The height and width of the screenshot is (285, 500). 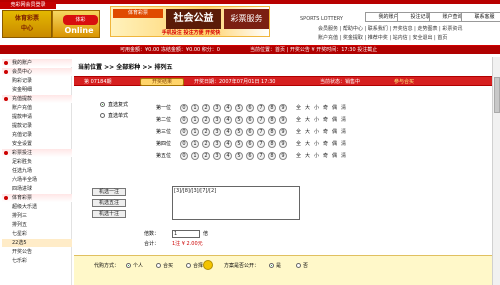 I want to click on sidebar-item-pick3: 排列三, so click(x=37, y=216).